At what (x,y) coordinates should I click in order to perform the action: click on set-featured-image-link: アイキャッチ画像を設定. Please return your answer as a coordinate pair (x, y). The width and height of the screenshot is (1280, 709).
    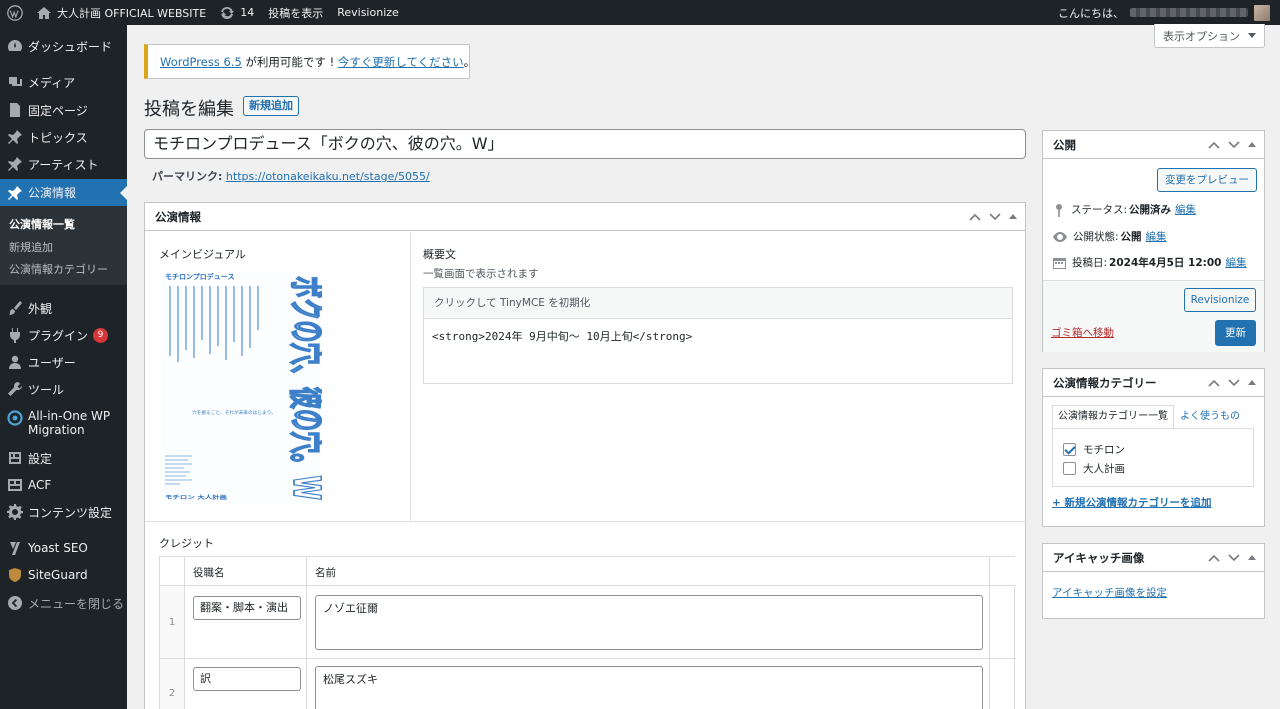
    Looking at the image, I should click on (1109, 592).